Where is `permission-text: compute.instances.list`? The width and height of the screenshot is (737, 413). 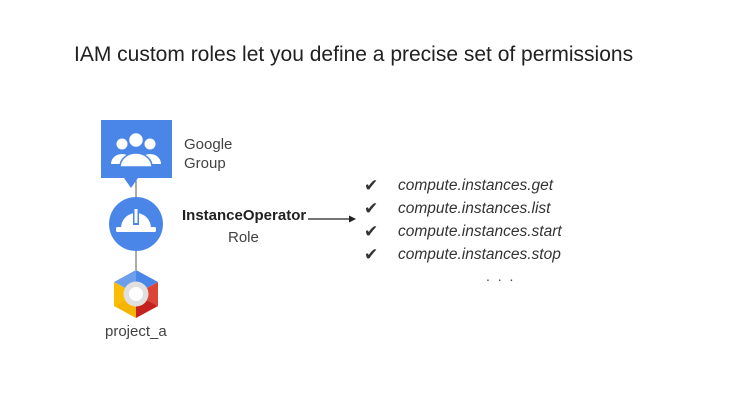 permission-text: compute.instances.list is located at coordinates (474, 208).